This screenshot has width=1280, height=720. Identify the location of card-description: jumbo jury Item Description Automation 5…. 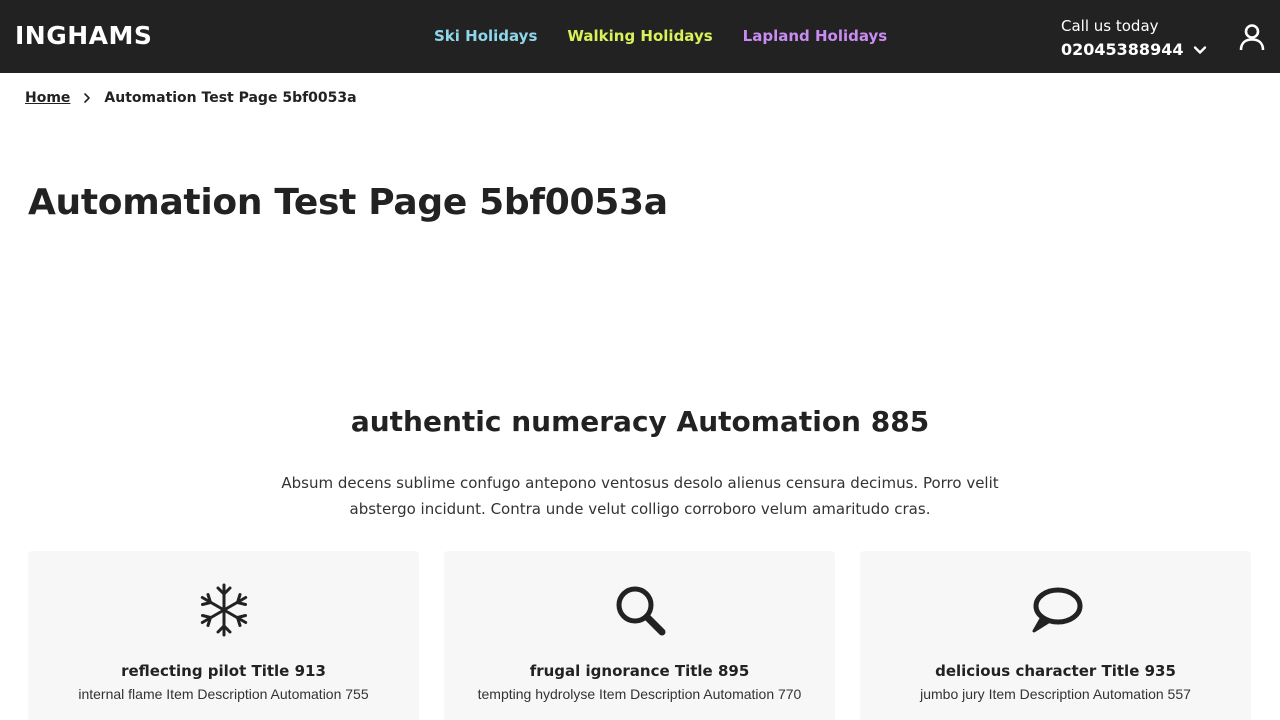
(1055, 694).